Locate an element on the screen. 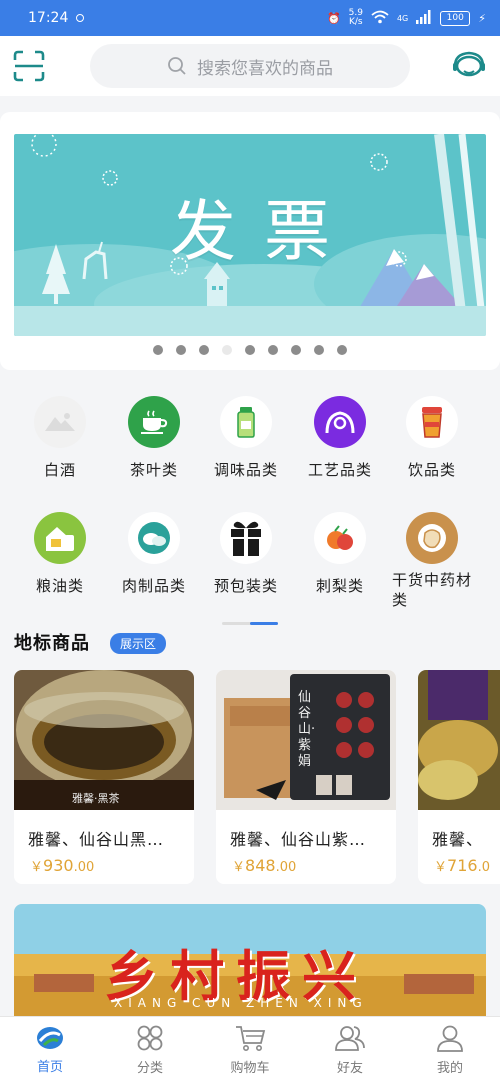  tab-cart: 购物车 is located at coordinates (250, 1050).